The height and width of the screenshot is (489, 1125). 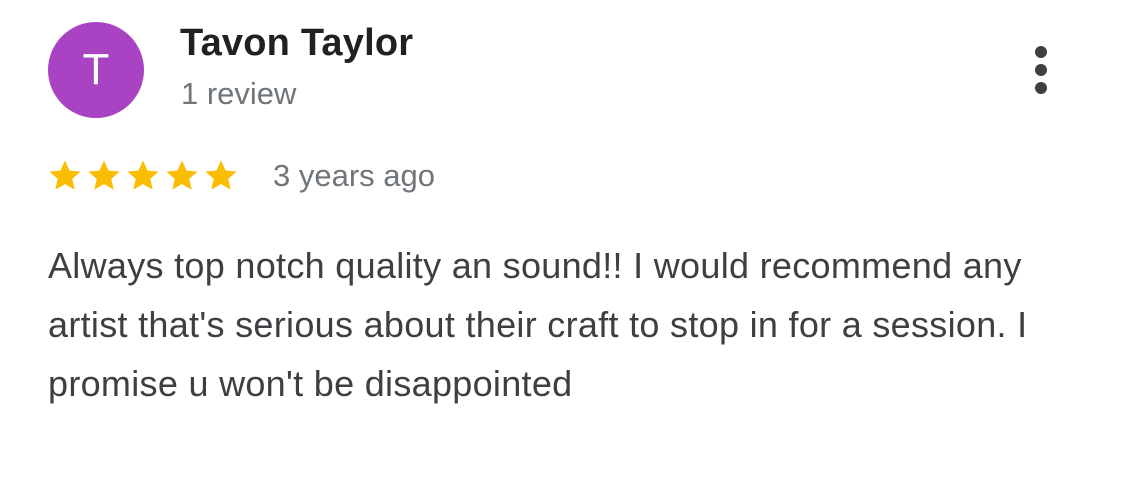 I want to click on star-rating, so click(x=143, y=176).